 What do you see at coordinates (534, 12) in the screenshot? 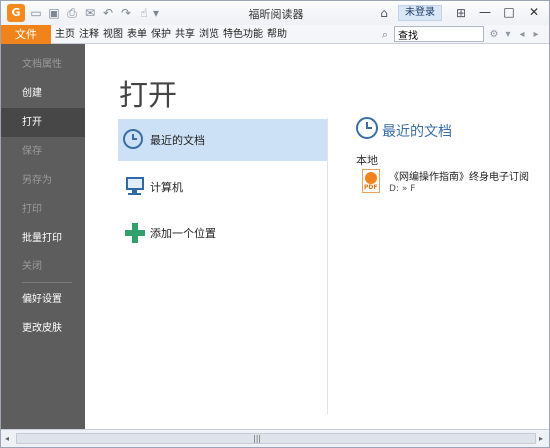
I see `close-button: ✕` at bounding box center [534, 12].